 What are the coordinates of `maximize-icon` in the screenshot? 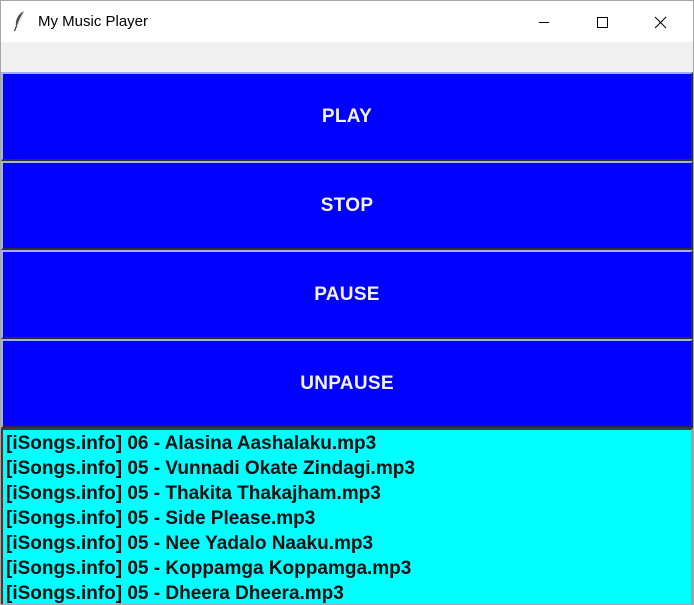 It's located at (602, 22).